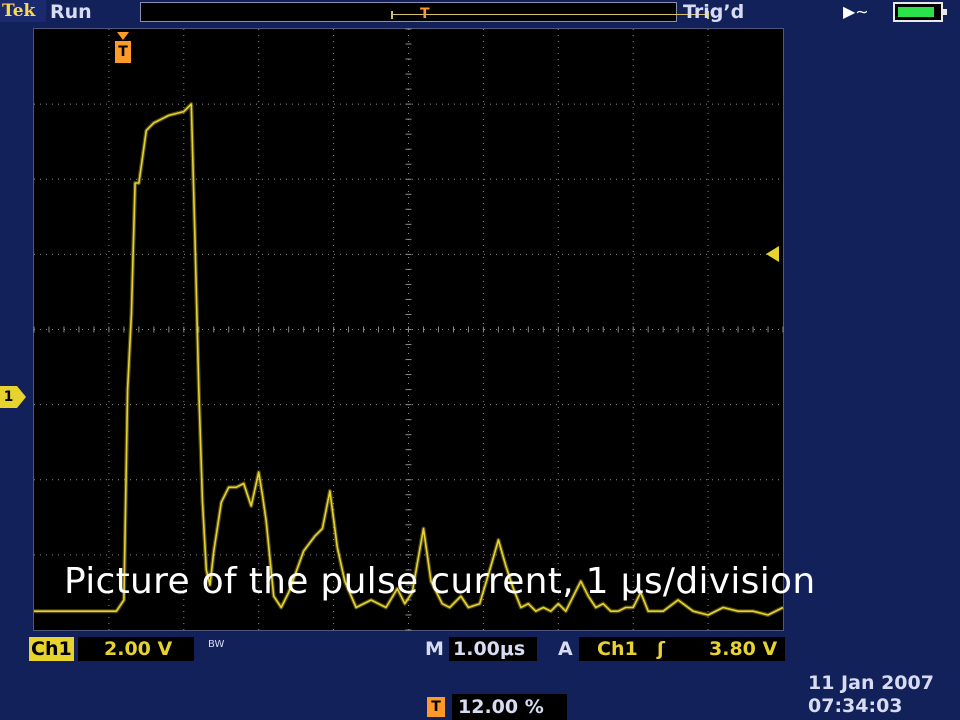 This screenshot has height=720, width=960. What do you see at coordinates (8, 397) in the screenshot?
I see `ch1-marker-label: 1` at bounding box center [8, 397].